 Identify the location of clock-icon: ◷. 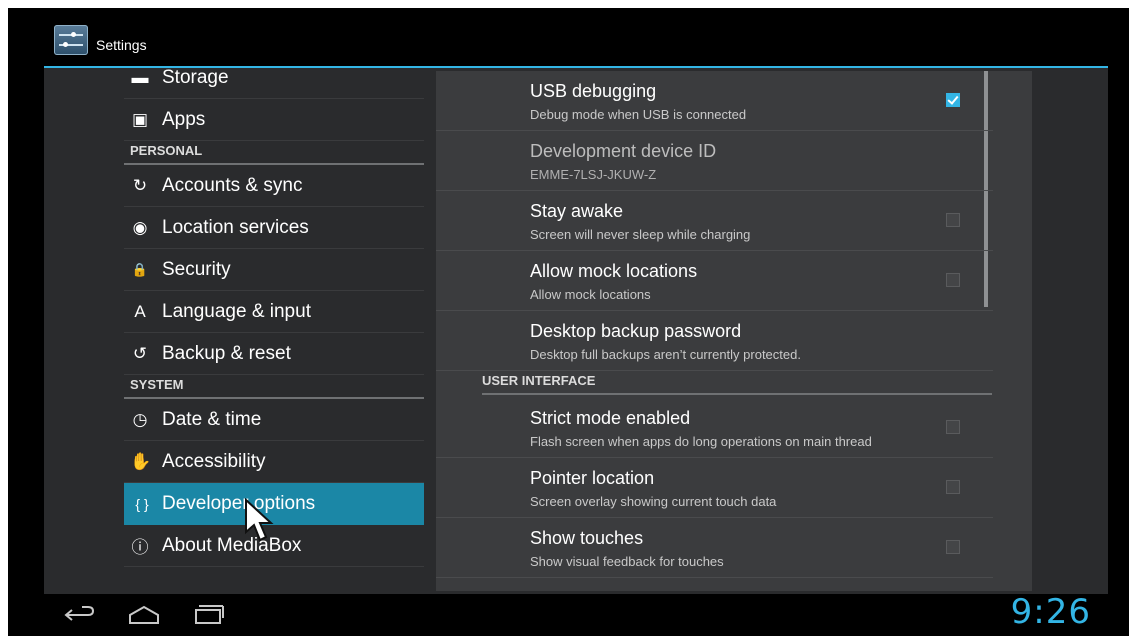
(140, 419).